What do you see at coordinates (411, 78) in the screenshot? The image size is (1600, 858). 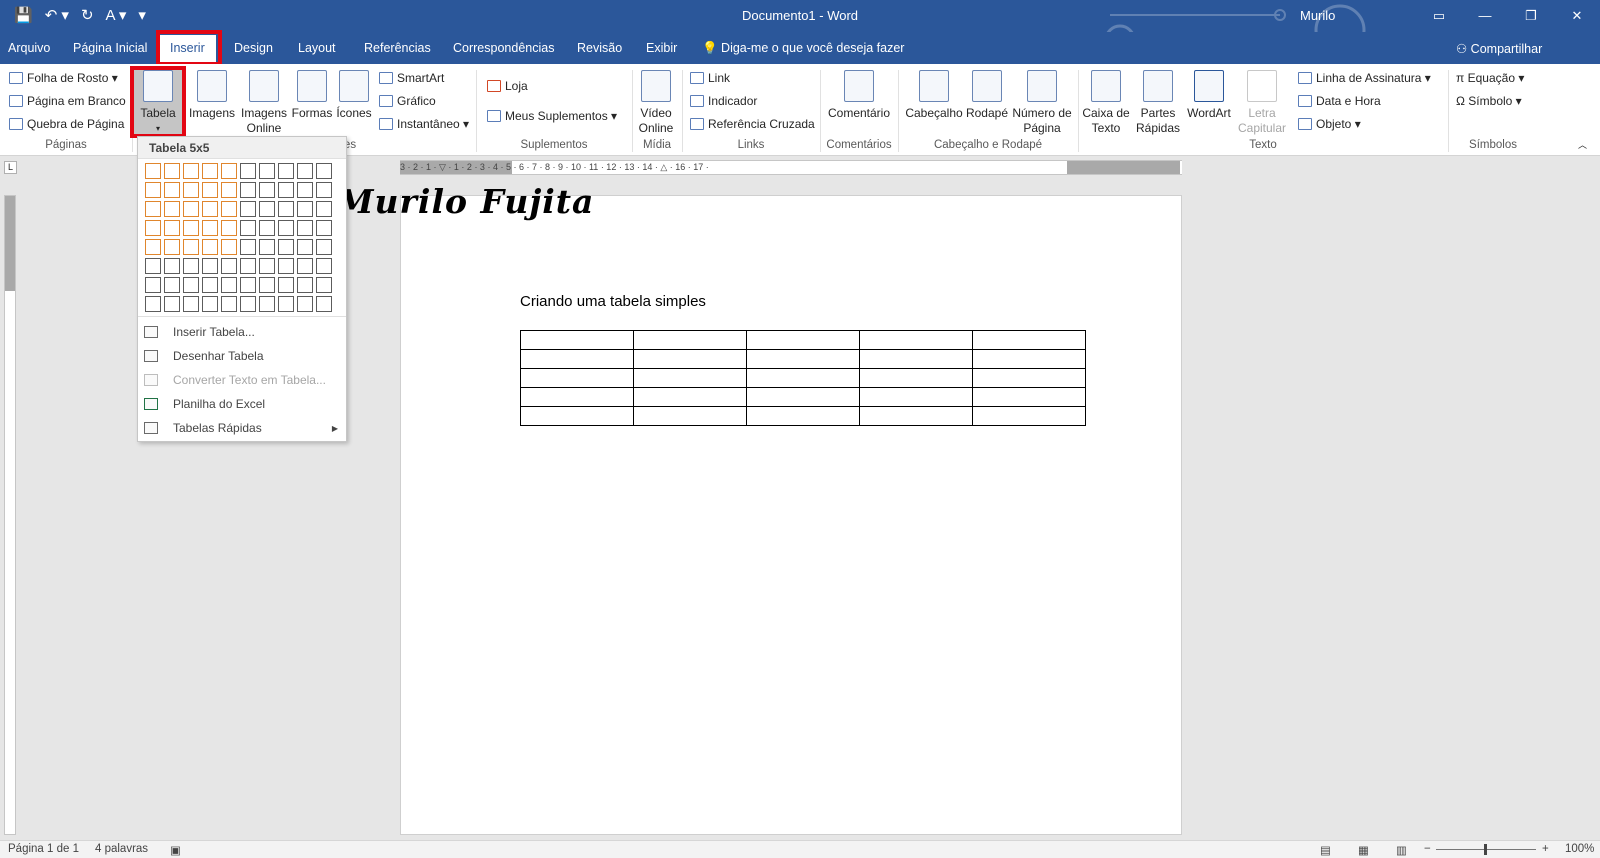 I see `smartart-button: SmartArt` at bounding box center [411, 78].